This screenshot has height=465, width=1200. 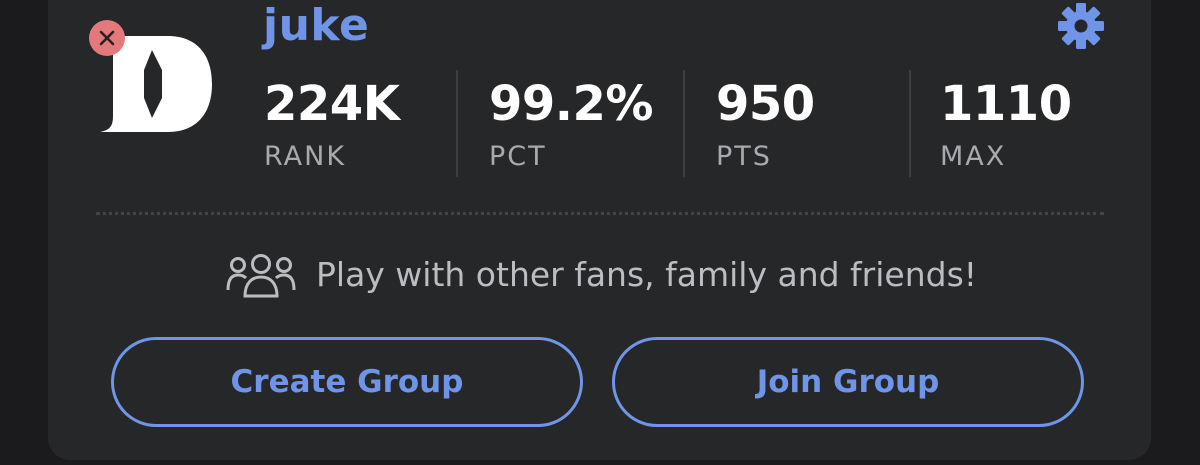 What do you see at coordinates (1081, 26) in the screenshot?
I see `gear-icon` at bounding box center [1081, 26].